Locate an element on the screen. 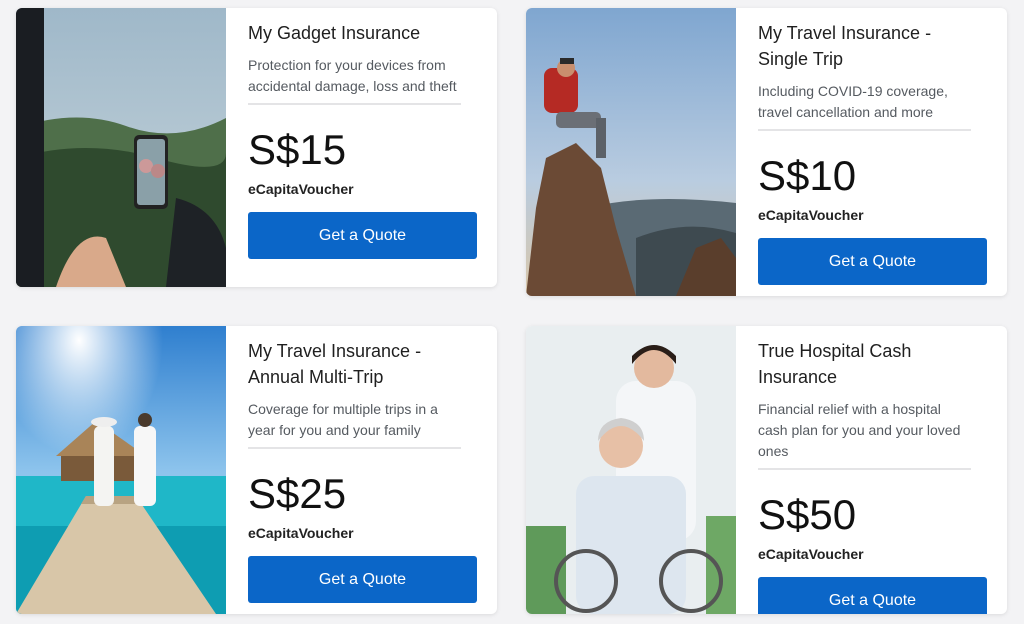 The width and height of the screenshot is (1024, 624). card-title-line: My Gadget Insurance is located at coordinates (334, 33).